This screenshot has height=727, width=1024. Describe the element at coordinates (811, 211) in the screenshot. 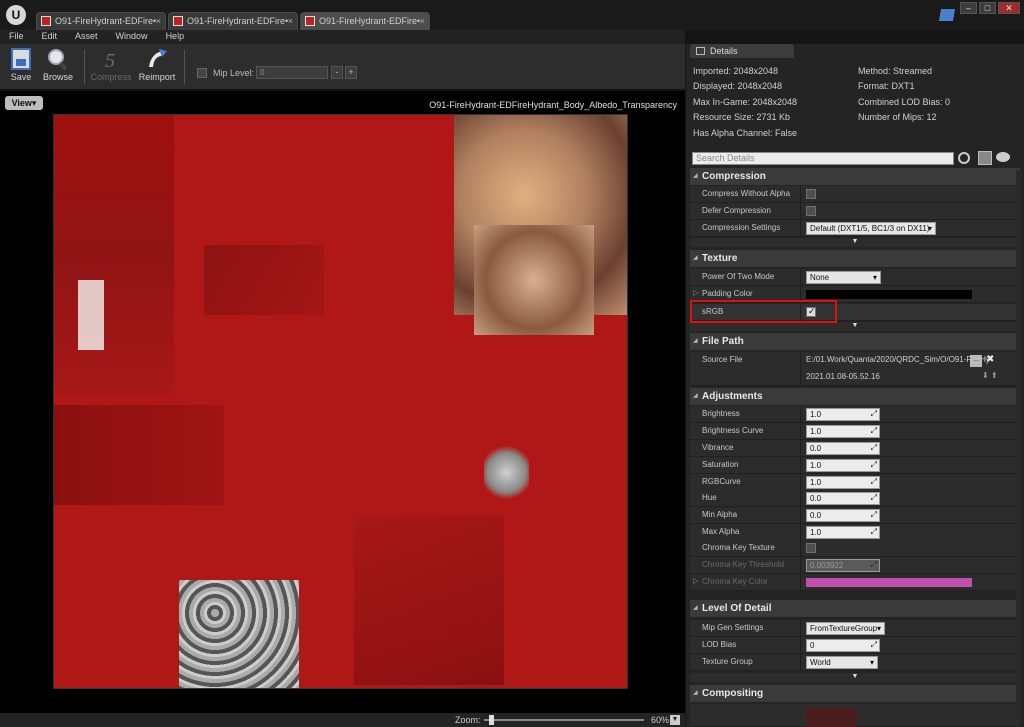

I see `defer-compression-checkbox` at that location.